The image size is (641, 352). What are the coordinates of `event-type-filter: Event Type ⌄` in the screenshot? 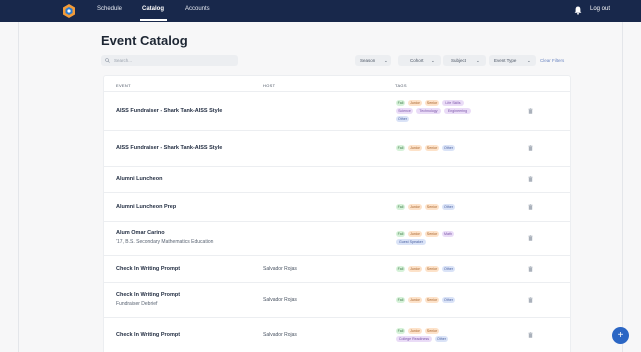 It's located at (512, 60).